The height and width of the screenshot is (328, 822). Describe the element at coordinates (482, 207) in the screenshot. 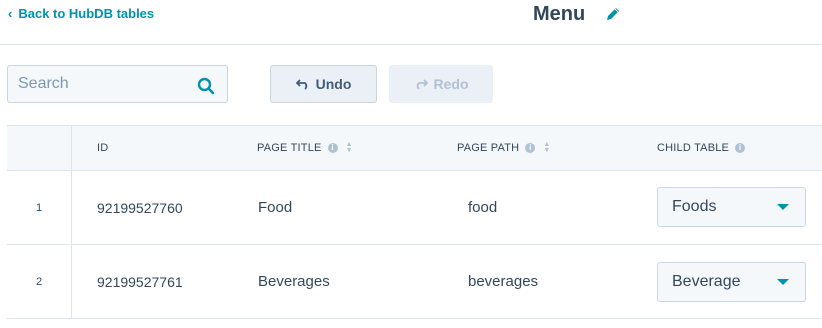

I see `cell-page-path: food` at that location.